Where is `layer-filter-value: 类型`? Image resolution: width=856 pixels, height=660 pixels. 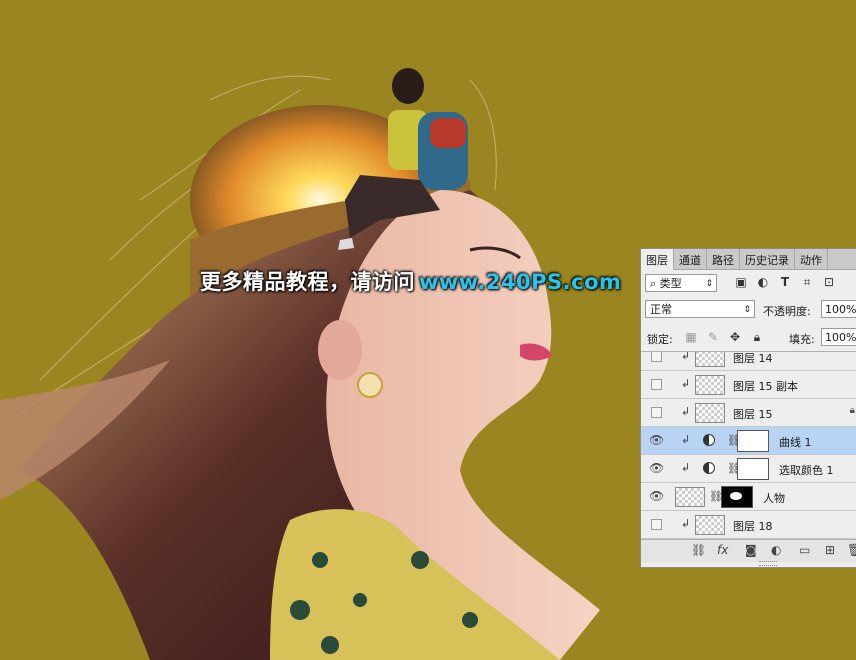
layer-filter-value: 类型 is located at coordinates (670, 283).